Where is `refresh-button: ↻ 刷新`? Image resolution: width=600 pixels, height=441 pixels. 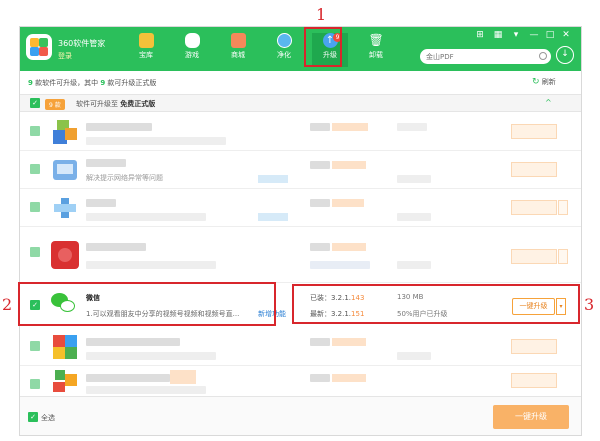 refresh-button: ↻ 刷新 is located at coordinates (544, 82).